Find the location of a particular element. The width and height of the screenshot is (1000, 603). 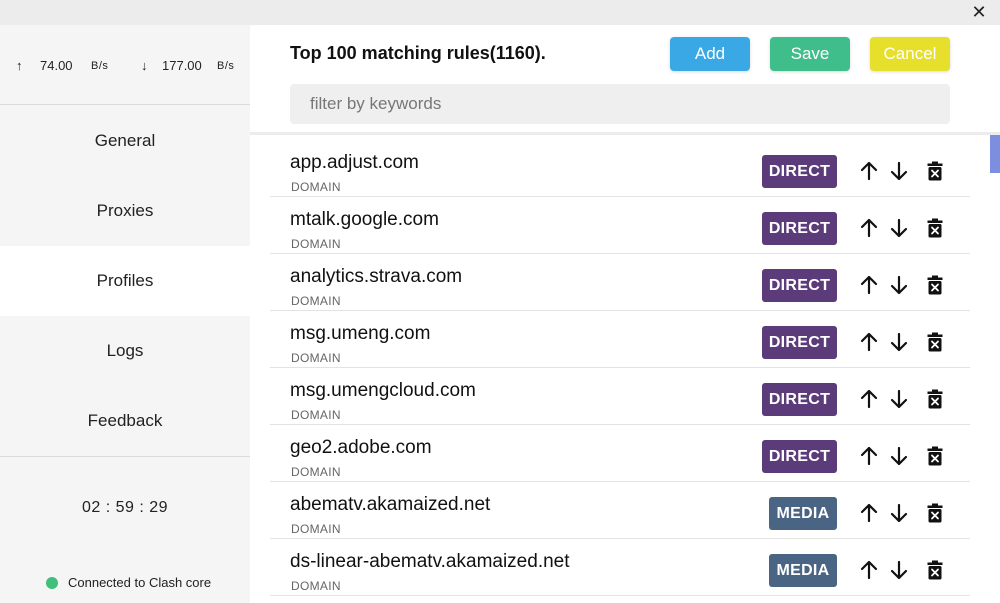

rule-host: app.adjust.com is located at coordinates (354, 162).